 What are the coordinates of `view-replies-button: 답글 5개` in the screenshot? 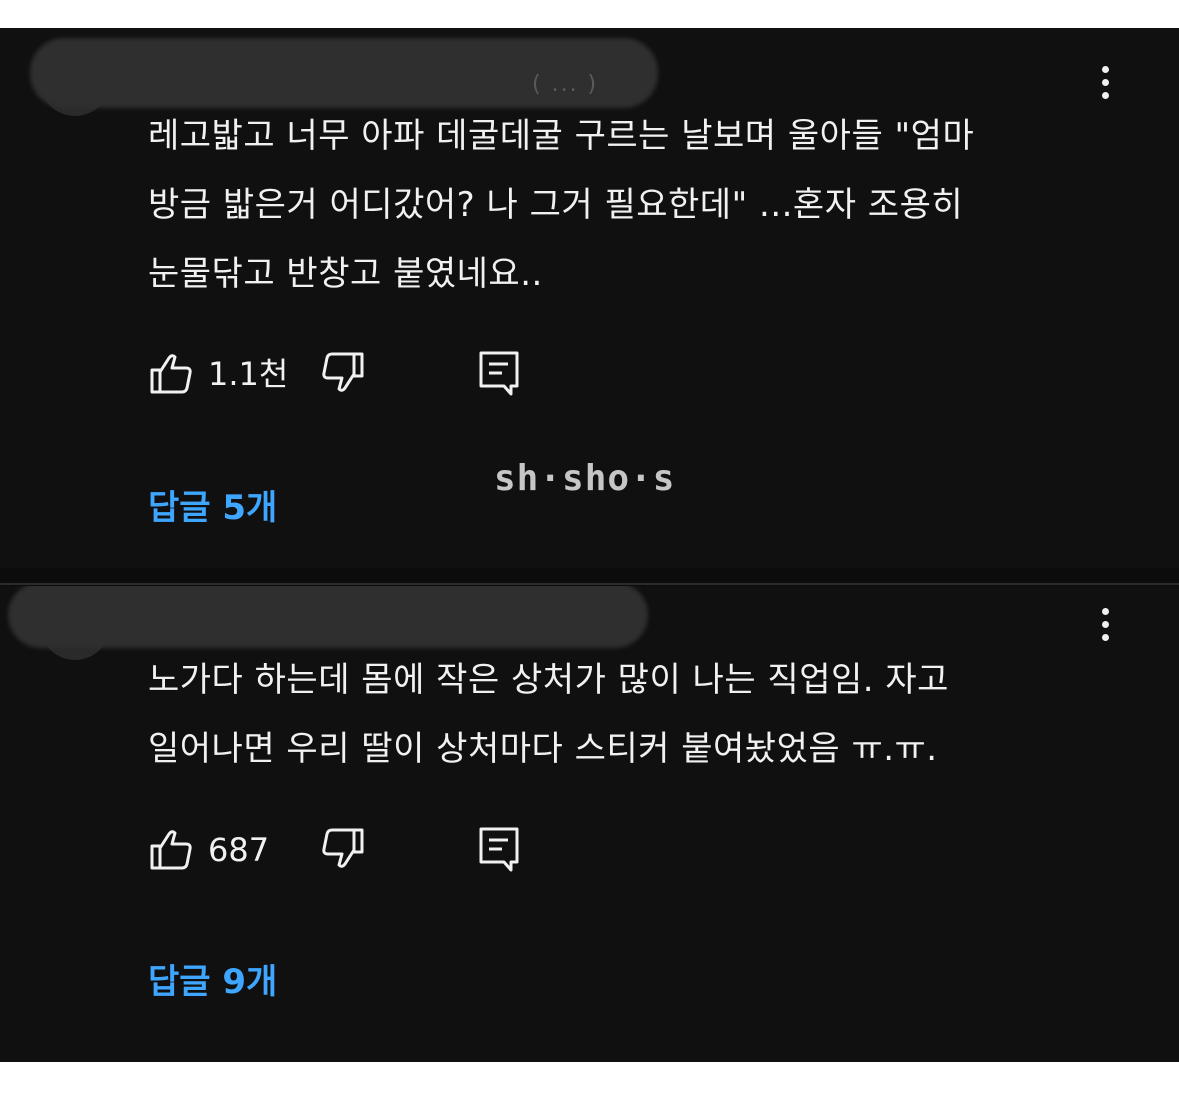 It's located at (212, 508).